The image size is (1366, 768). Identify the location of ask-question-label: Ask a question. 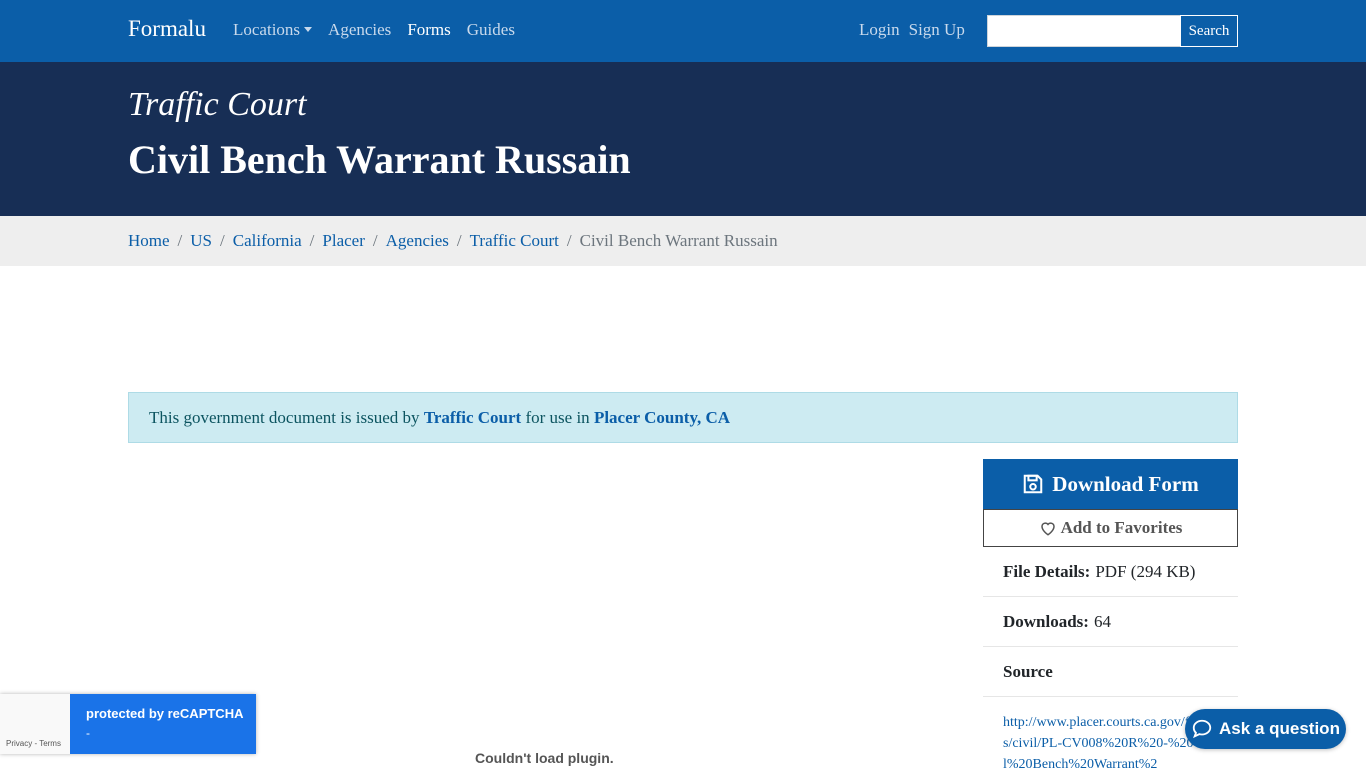
(1279, 728).